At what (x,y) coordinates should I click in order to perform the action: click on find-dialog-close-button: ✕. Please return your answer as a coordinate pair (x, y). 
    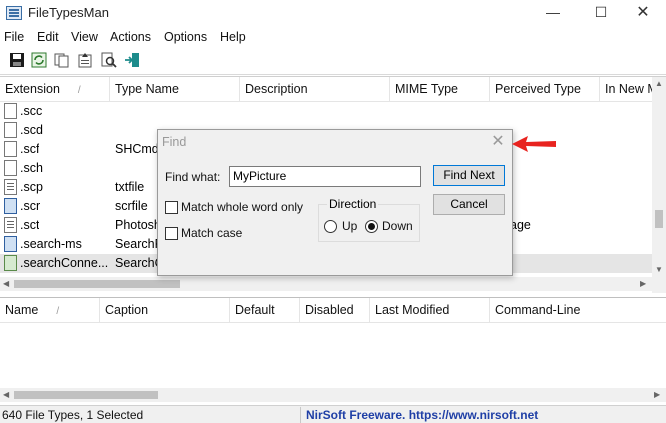
    Looking at the image, I should click on (498, 142).